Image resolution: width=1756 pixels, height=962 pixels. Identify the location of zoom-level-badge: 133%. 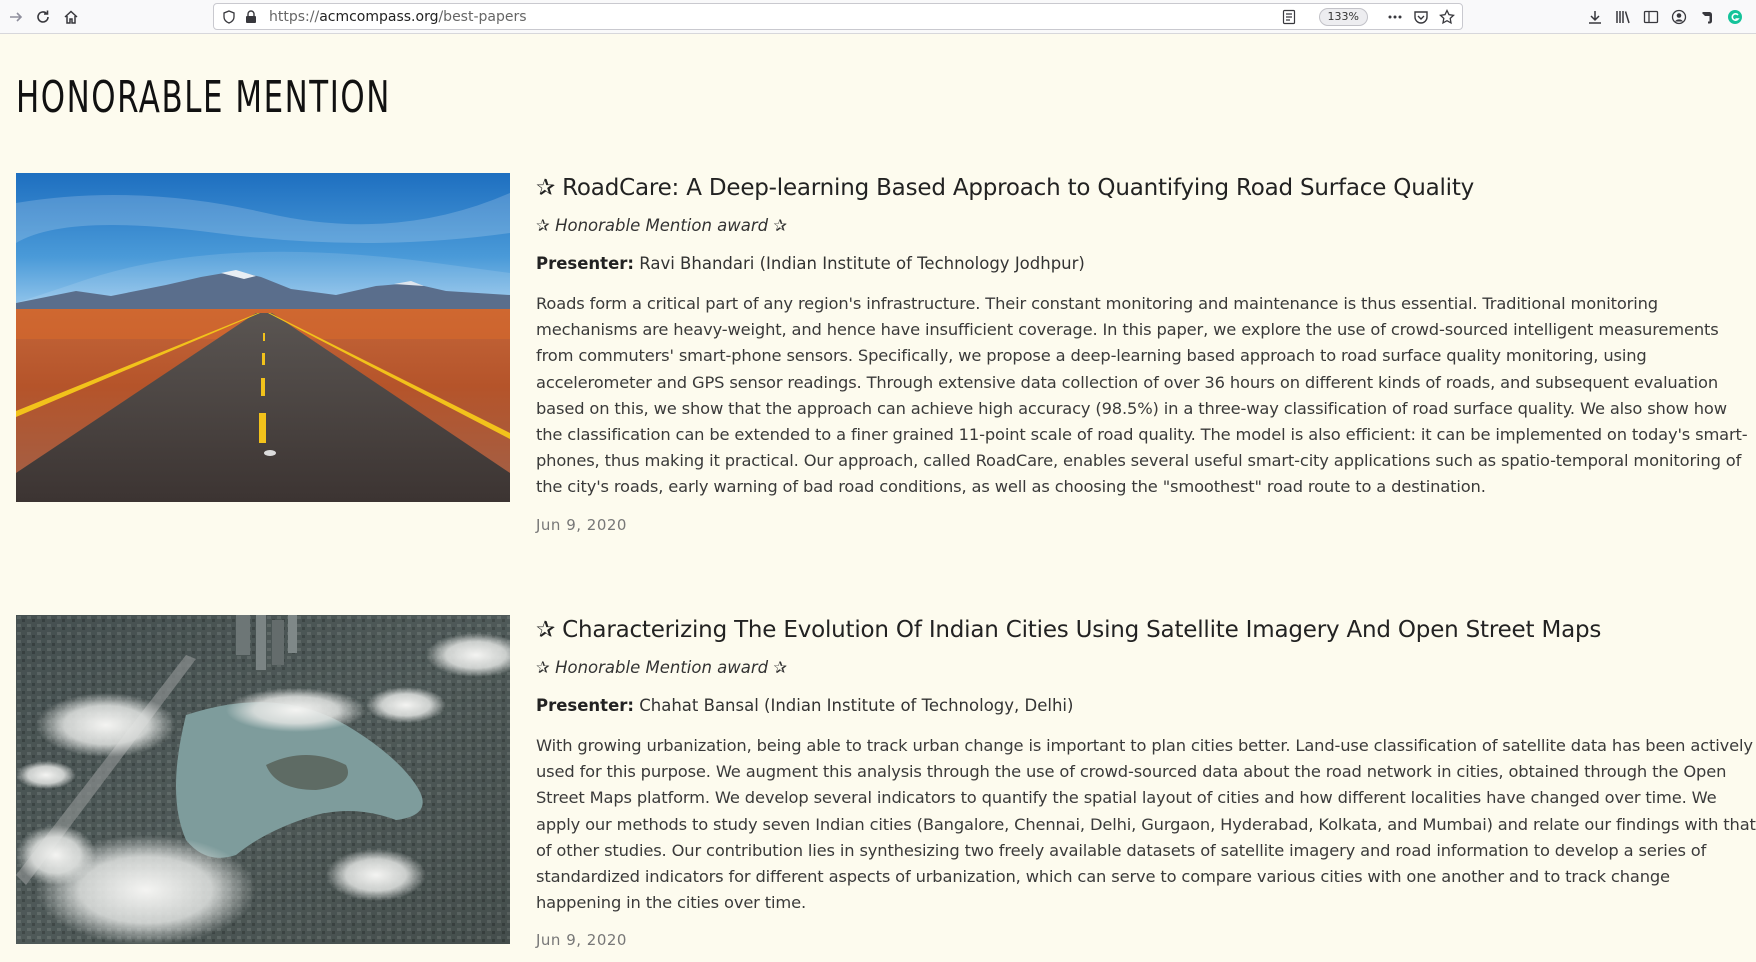
(1343, 17).